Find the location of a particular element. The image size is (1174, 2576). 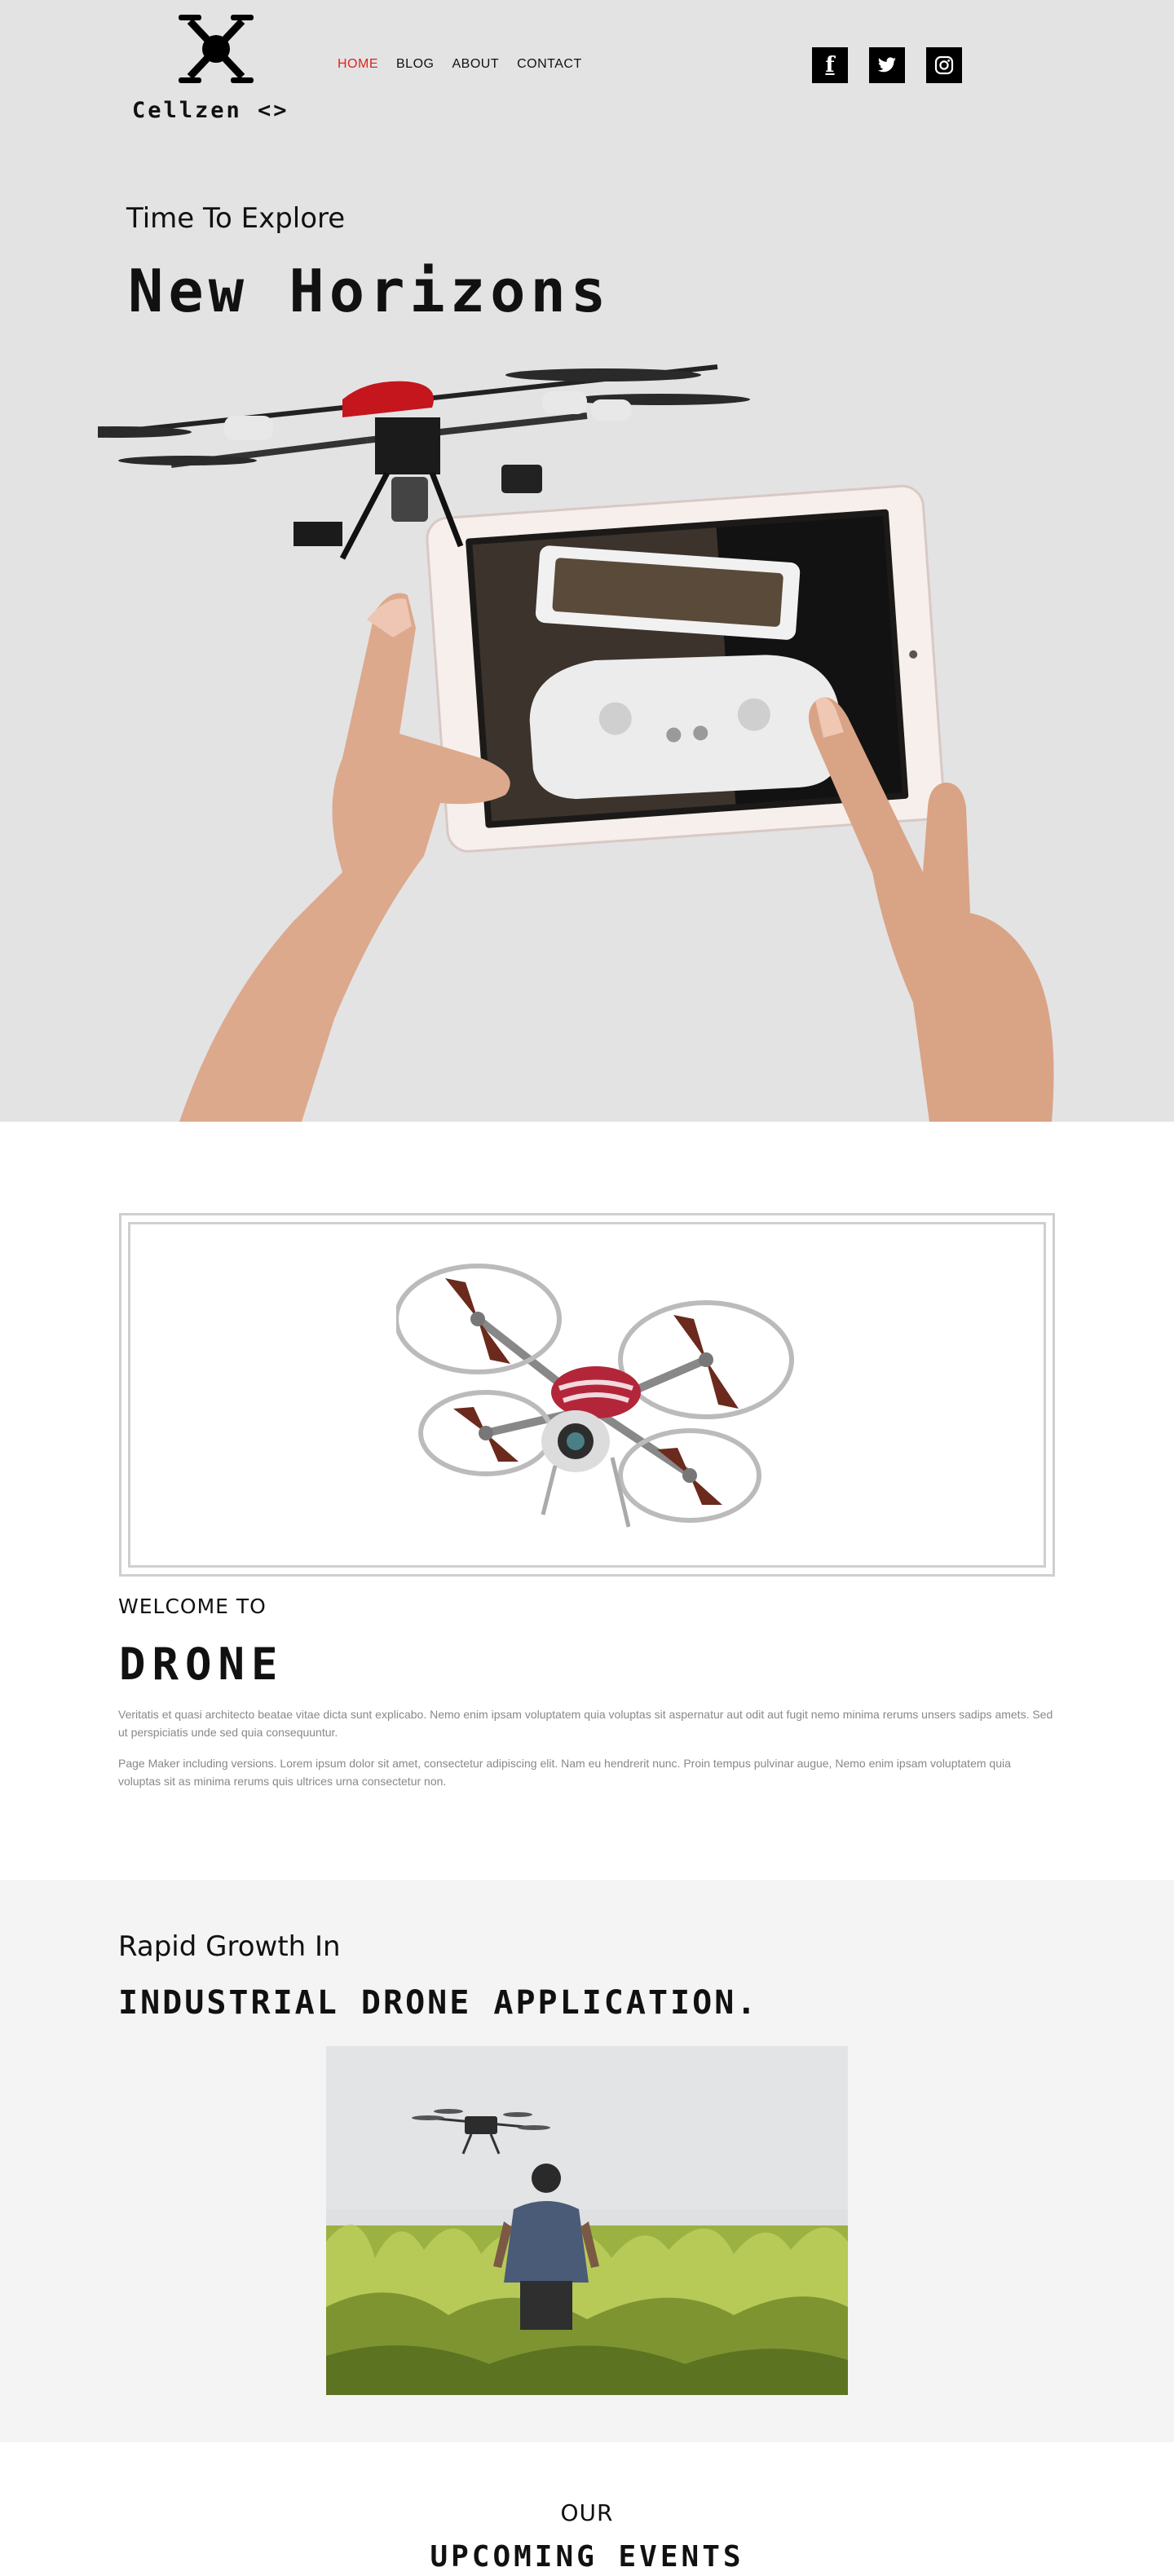

welcome-kicker: WELCOME TO is located at coordinates (193, 1606).